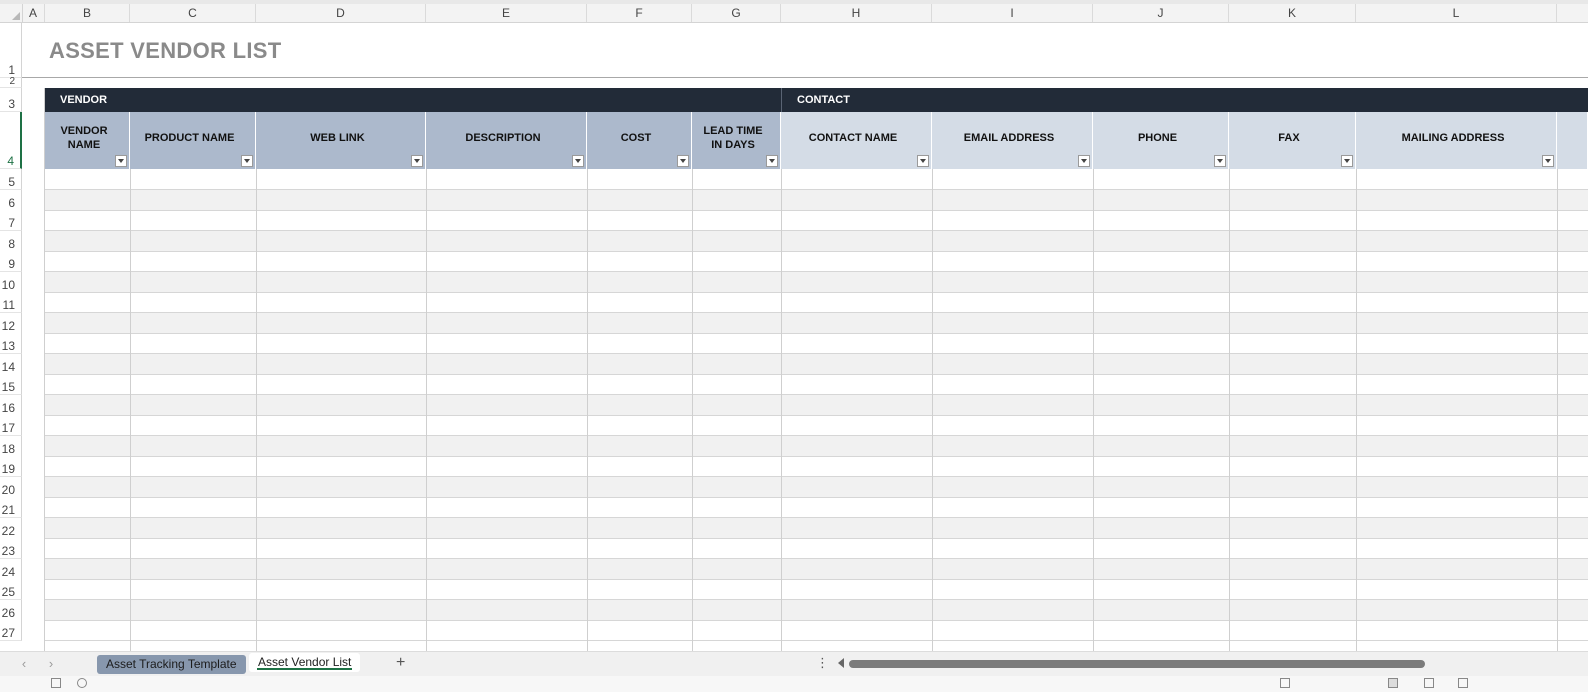 This screenshot has width=1588, height=692. Describe the element at coordinates (11, 589) in the screenshot. I see `row-header-25: 25` at that location.